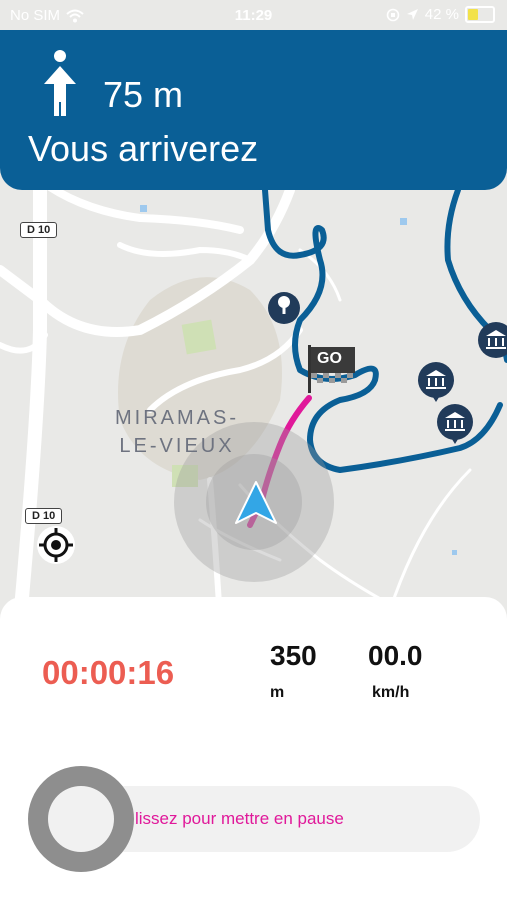 The image size is (507, 900). I want to click on place-label-line2: LE-VIEUX, so click(177, 446).